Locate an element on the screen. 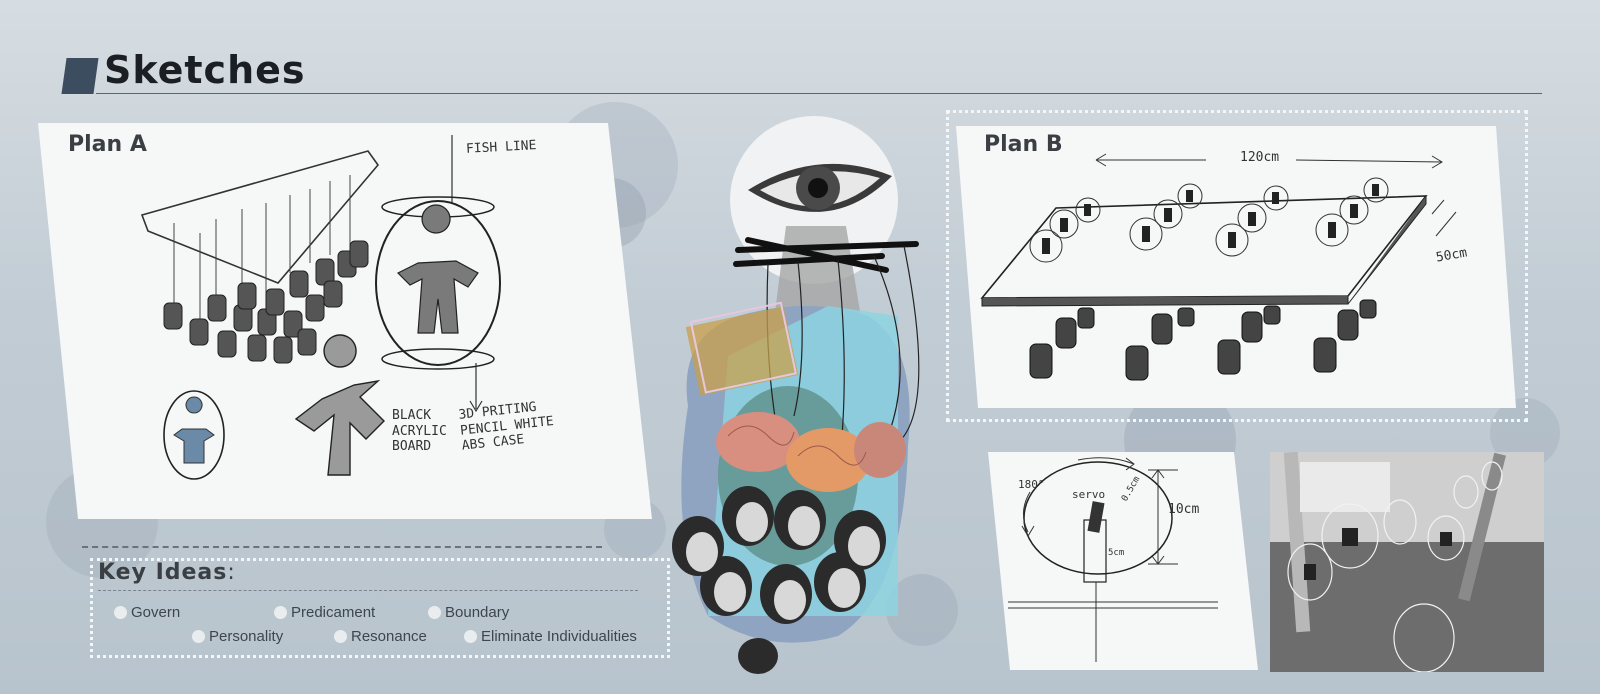 This screenshot has height=694, width=1600. width-annotation: 120cm is located at coordinates (1260, 157).